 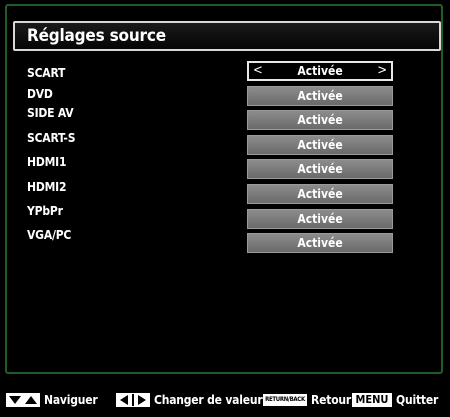 I want to click on left-right-arrows-icon, so click(x=133, y=400).